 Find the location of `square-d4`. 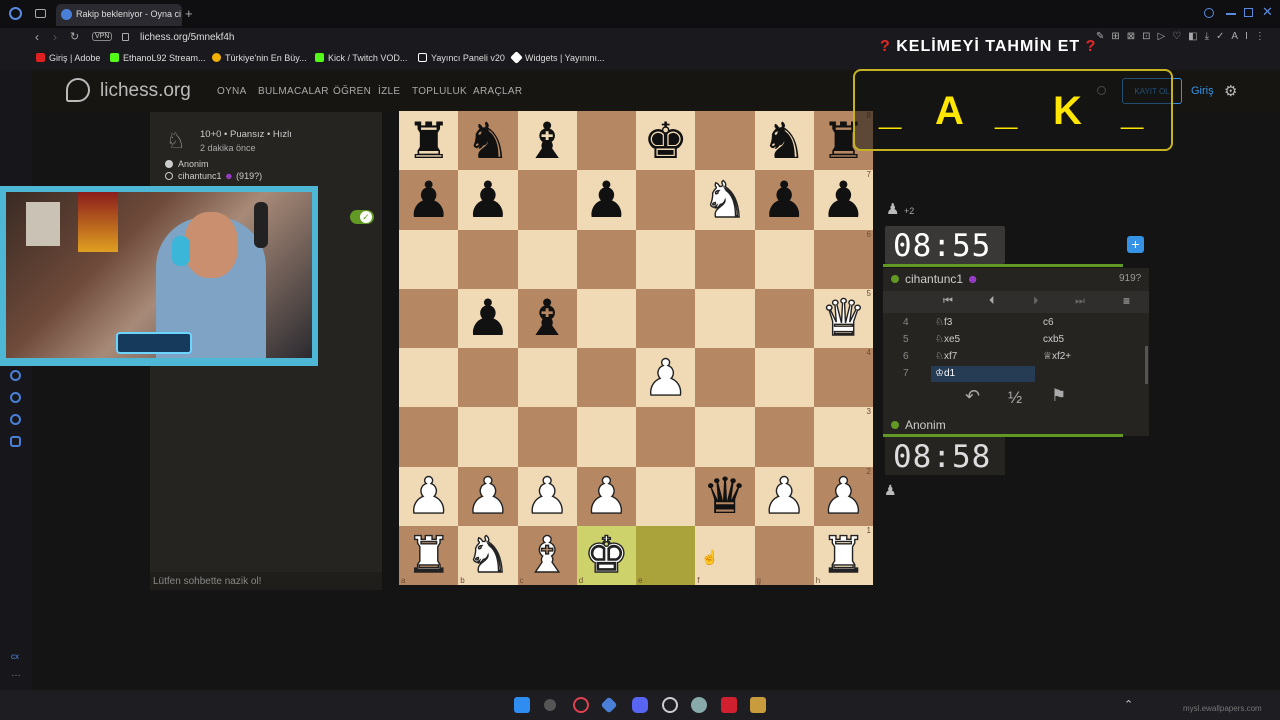

square-d4 is located at coordinates (606, 378).